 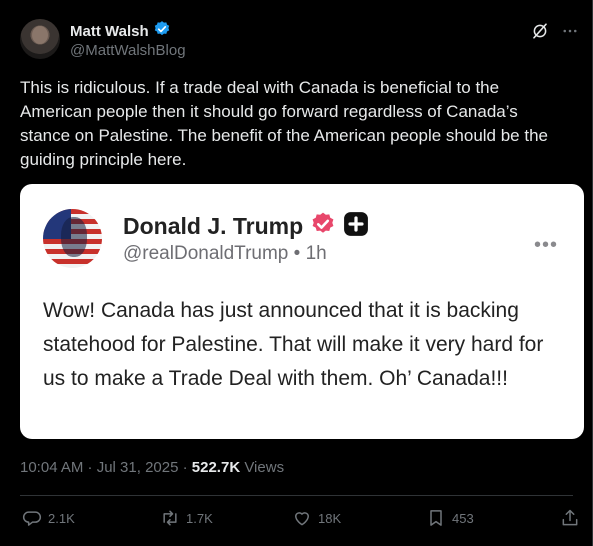 I want to click on repost-button: 1.7K, so click(x=186, y=518).